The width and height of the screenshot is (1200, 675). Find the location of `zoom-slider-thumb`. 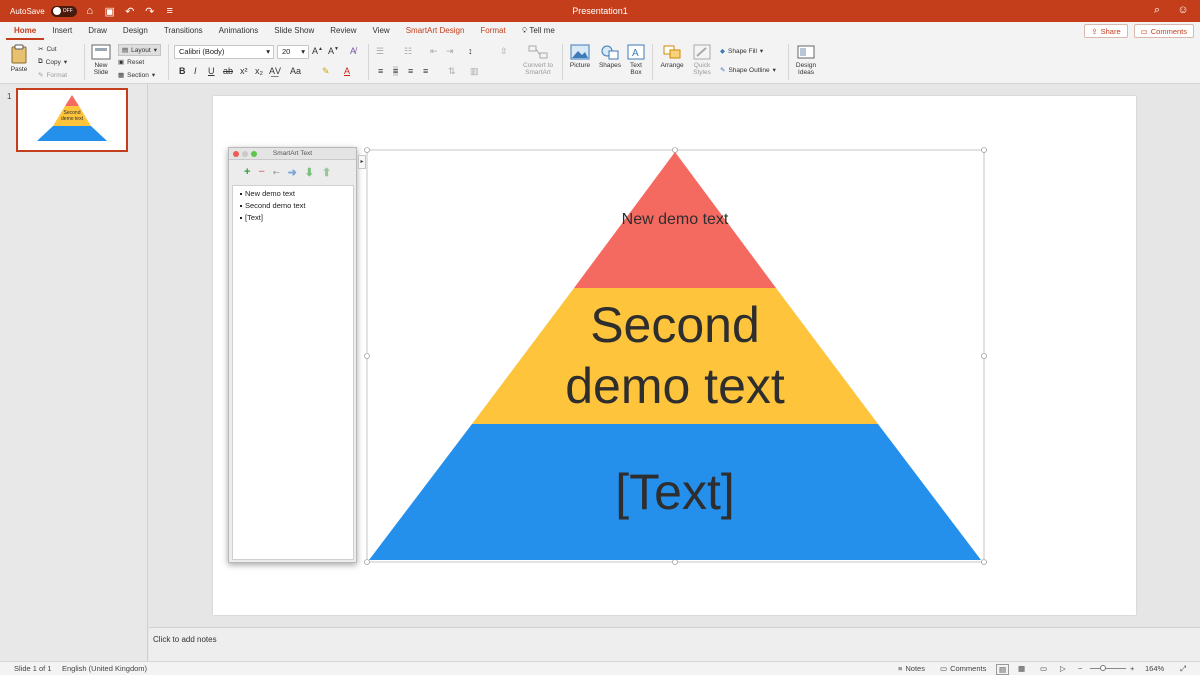

zoom-slider-thumb is located at coordinates (1103, 668).